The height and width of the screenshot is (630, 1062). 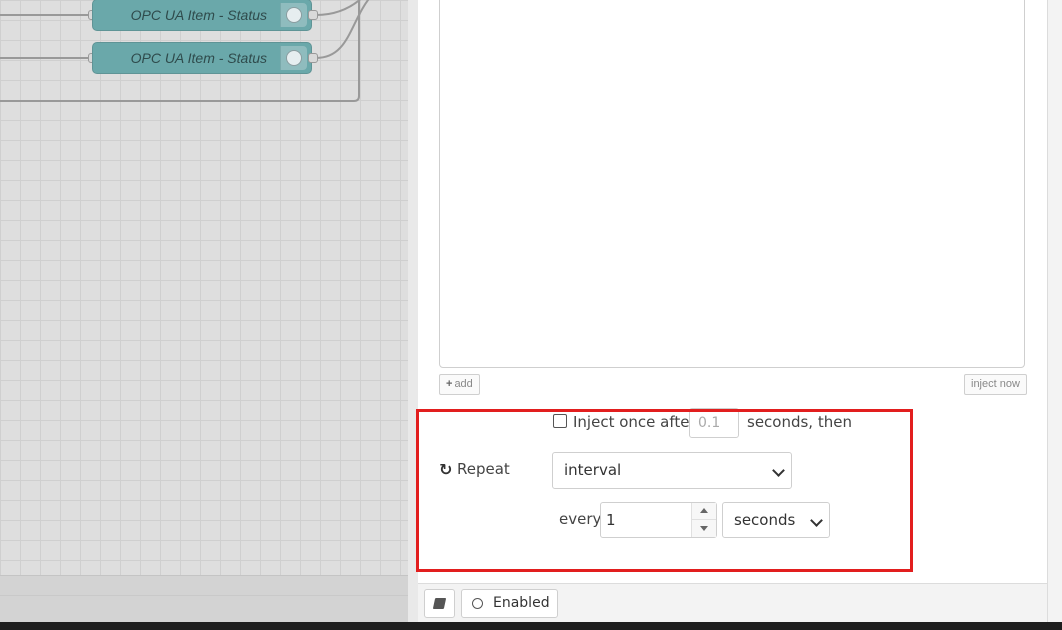 What do you see at coordinates (477, 603) in the screenshot?
I see `circle-icon` at bounding box center [477, 603].